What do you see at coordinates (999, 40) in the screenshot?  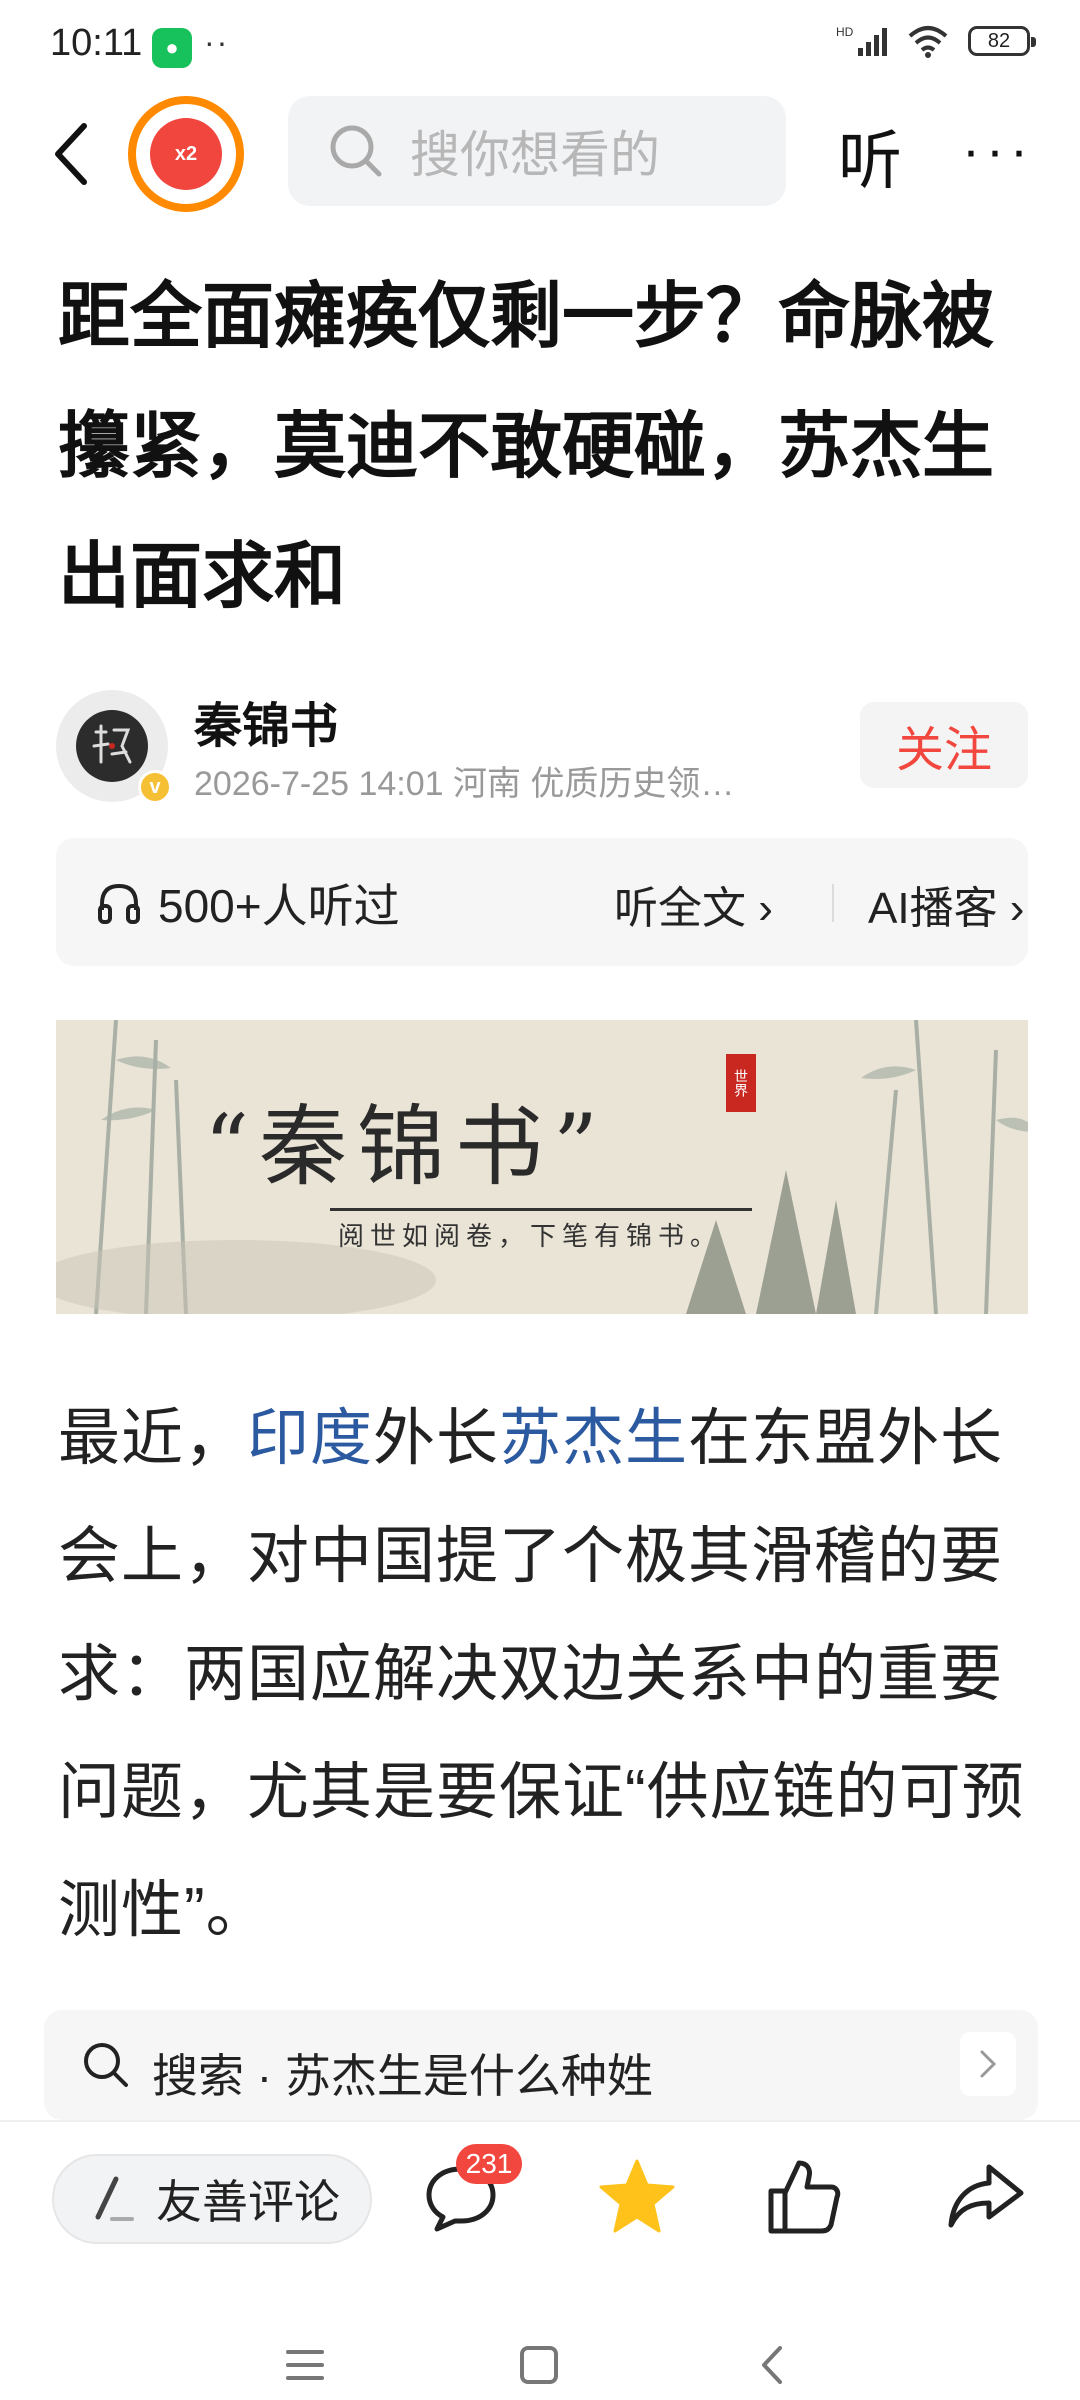 I see `battery-level: 82` at bounding box center [999, 40].